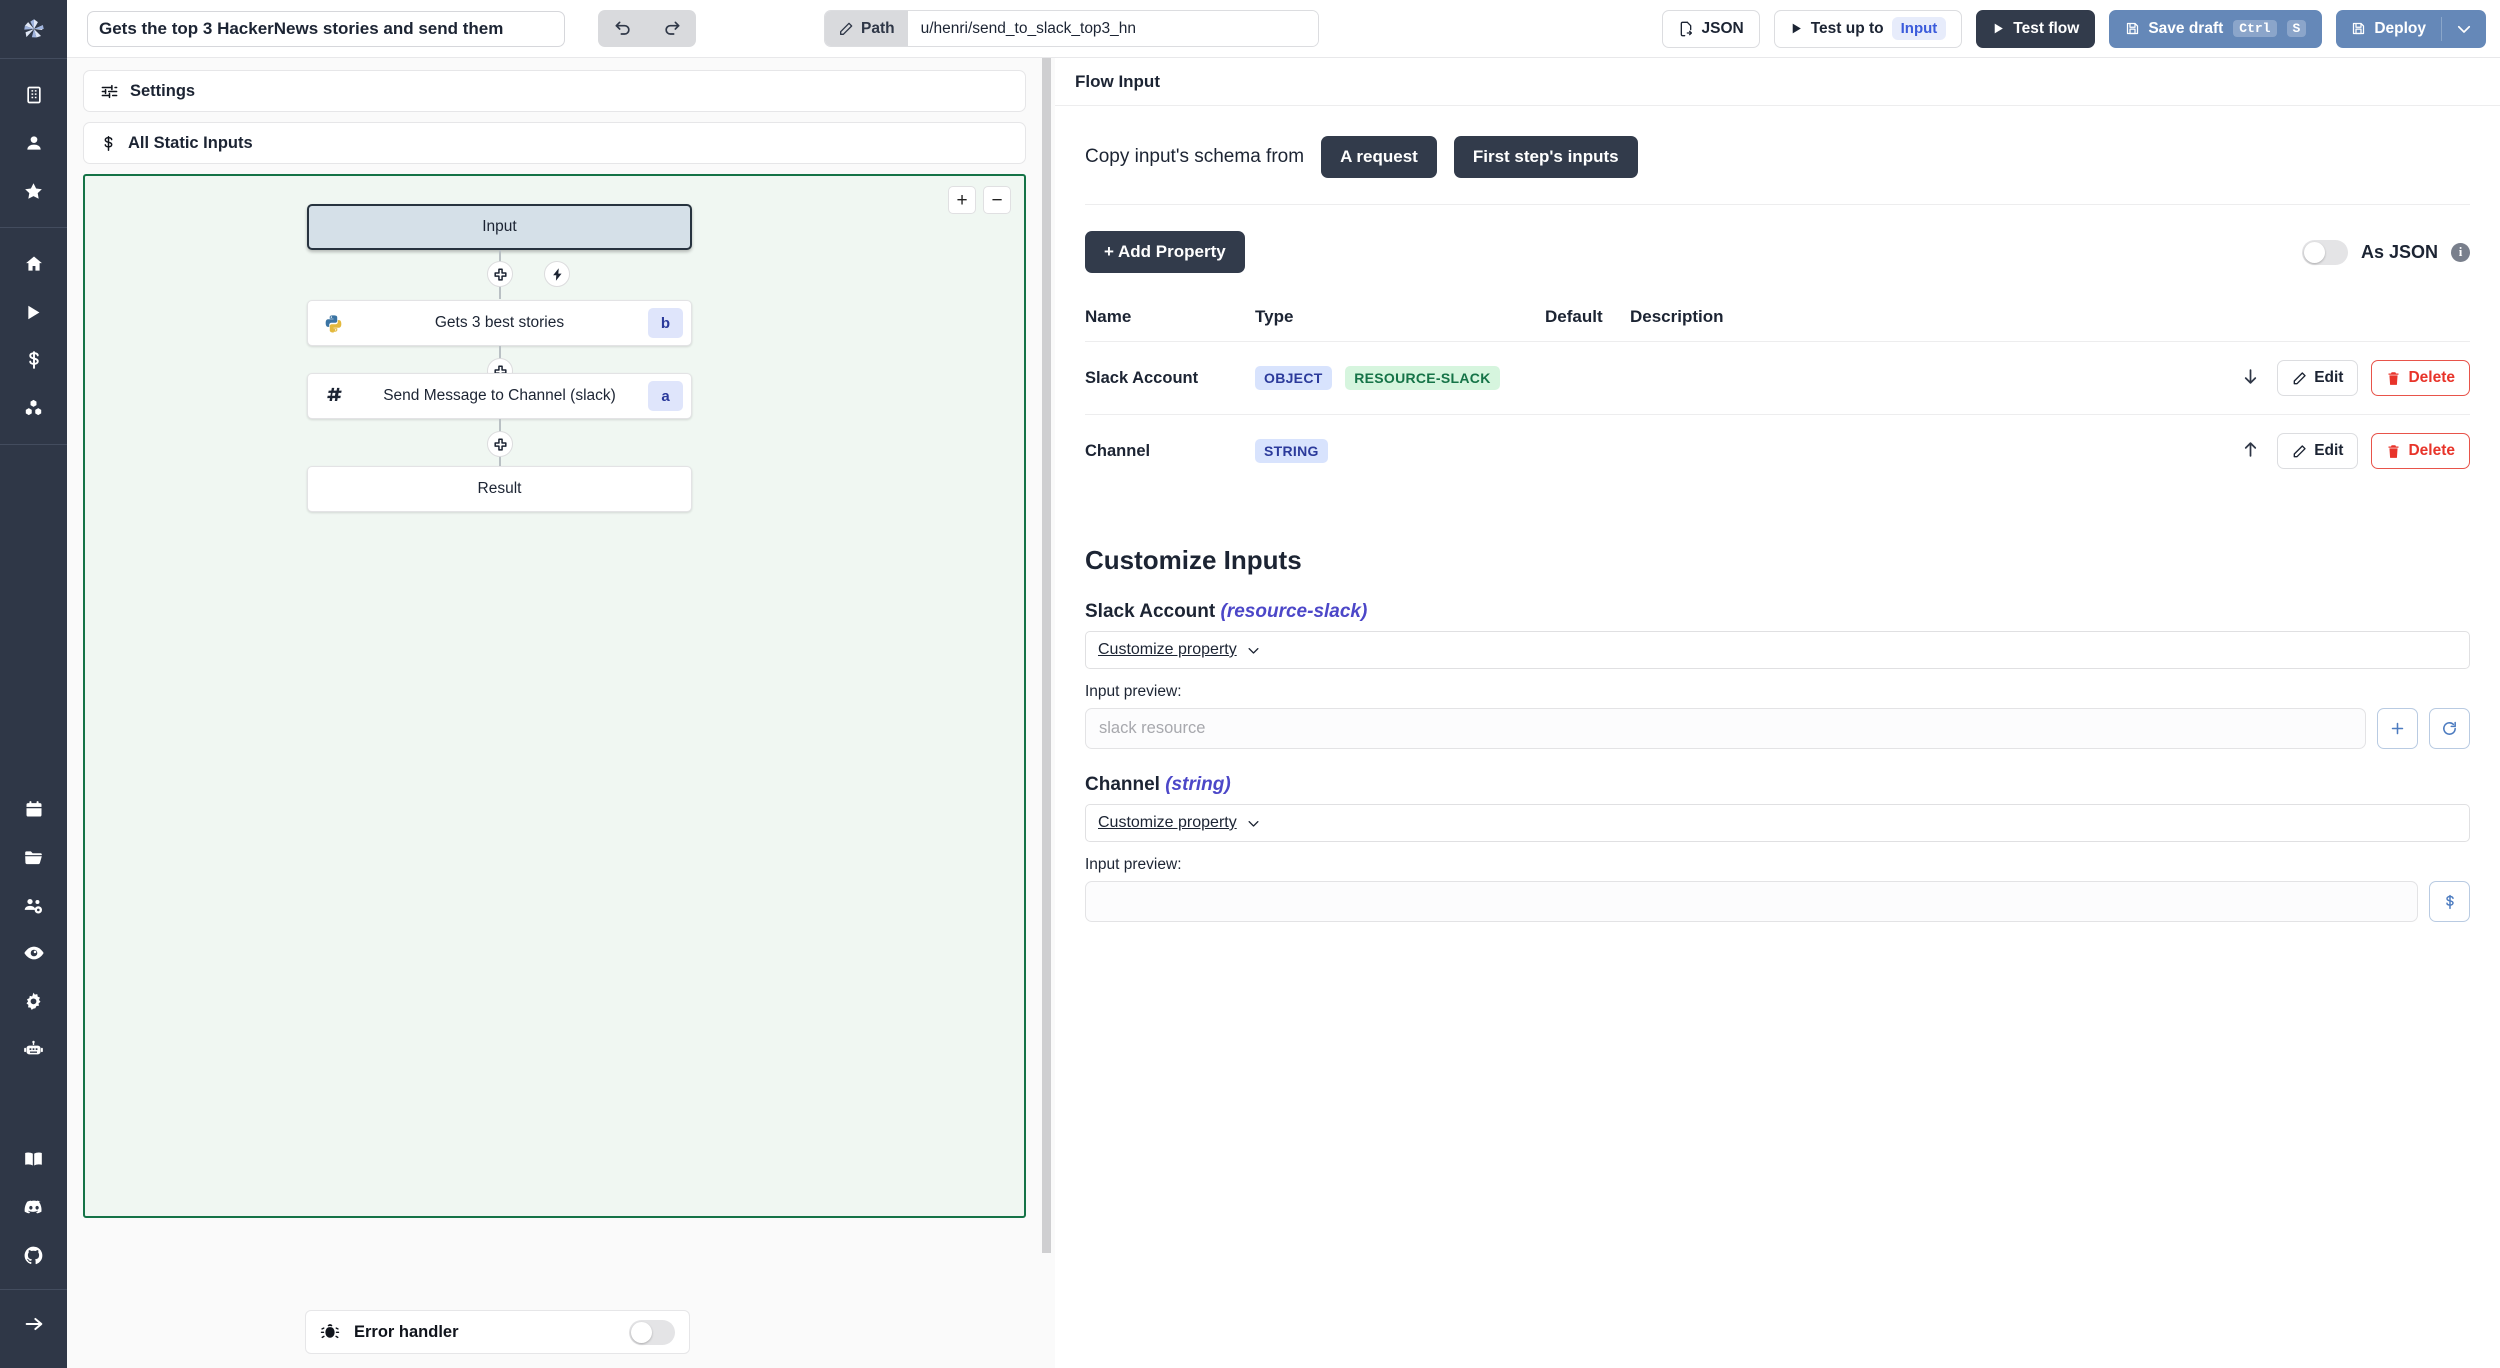 The image size is (2500, 1368). What do you see at coordinates (554, 143) in the screenshot?
I see `static-inputs-accordion: All Static Inputs` at bounding box center [554, 143].